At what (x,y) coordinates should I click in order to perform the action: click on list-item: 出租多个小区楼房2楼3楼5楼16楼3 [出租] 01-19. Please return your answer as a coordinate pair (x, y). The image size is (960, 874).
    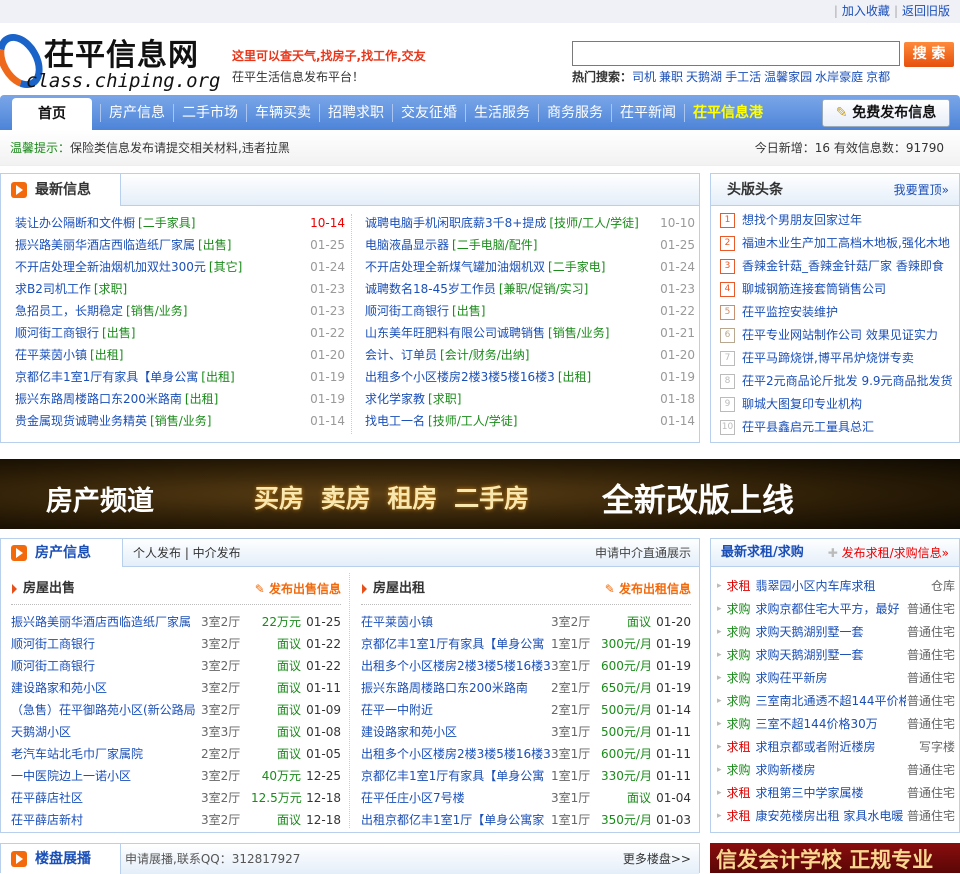
    Looking at the image, I should click on (530, 377).